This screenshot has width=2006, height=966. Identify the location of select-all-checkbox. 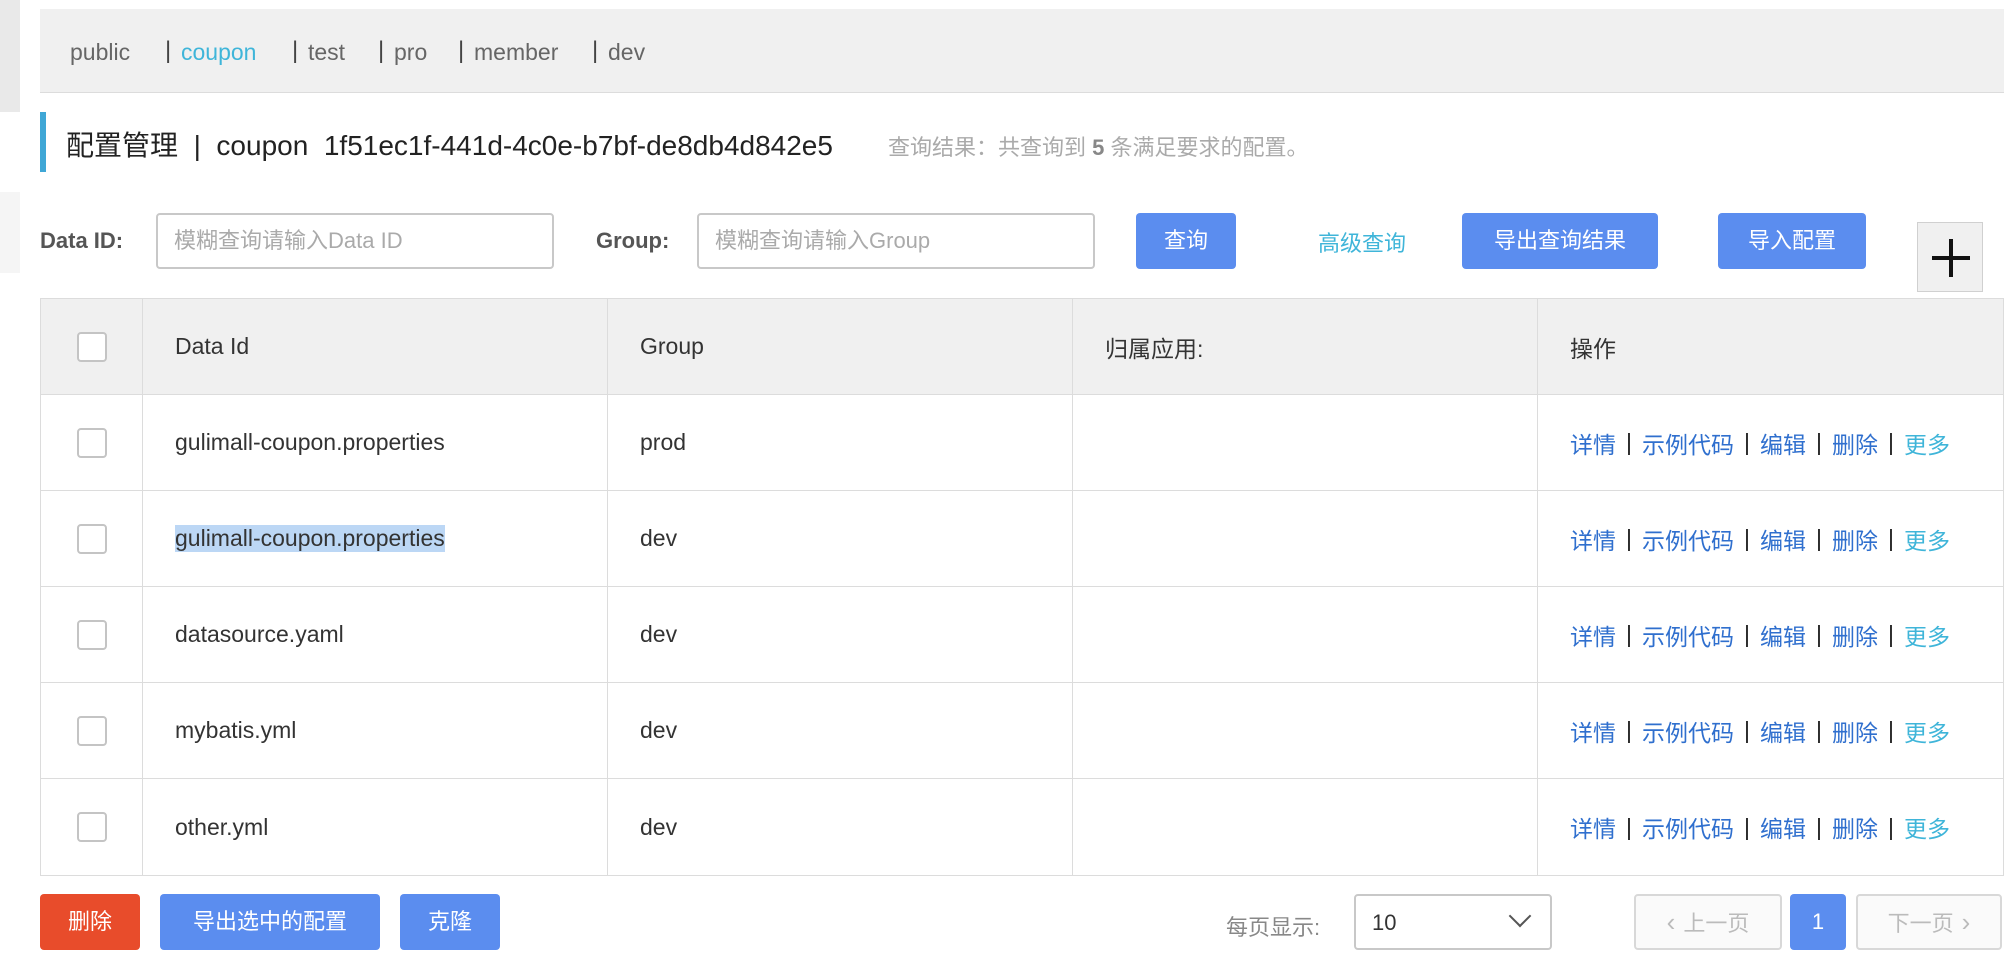
(91, 346).